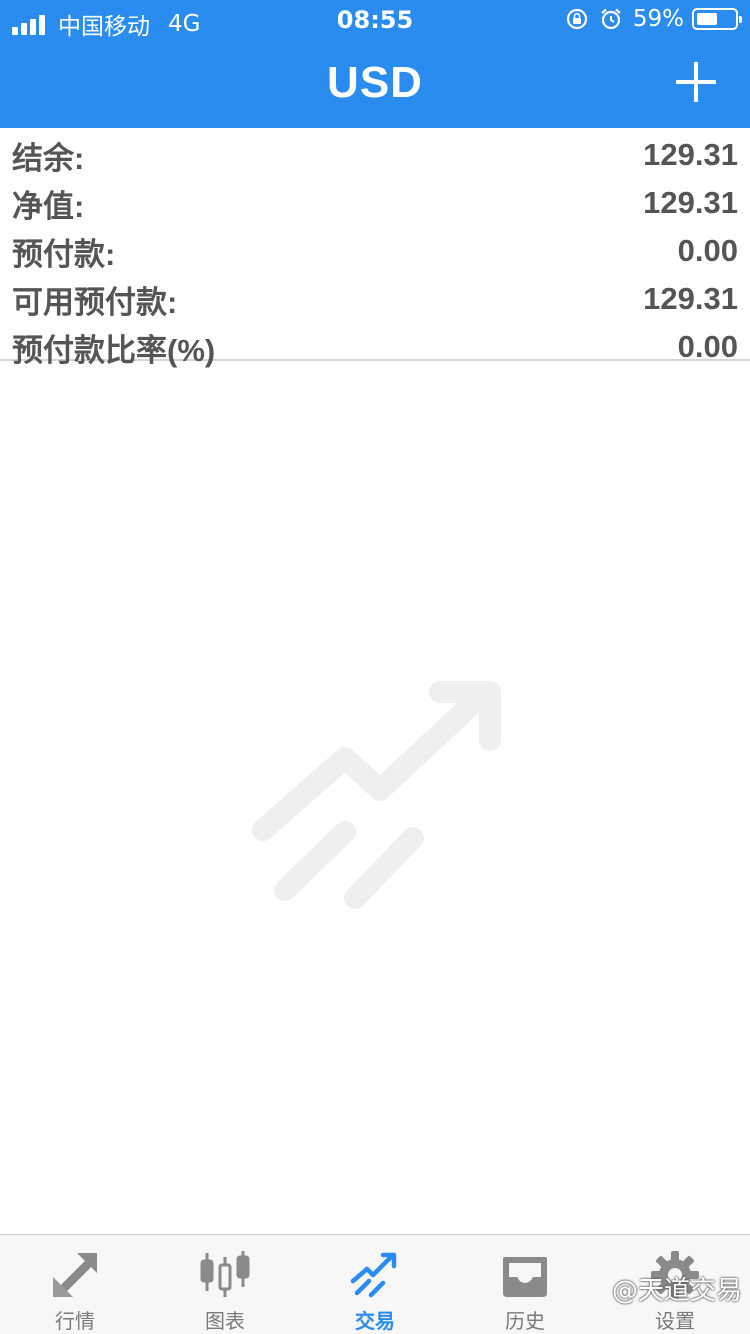  Describe the element at coordinates (658, 19) in the screenshot. I see `battery-percent: 59%` at that location.